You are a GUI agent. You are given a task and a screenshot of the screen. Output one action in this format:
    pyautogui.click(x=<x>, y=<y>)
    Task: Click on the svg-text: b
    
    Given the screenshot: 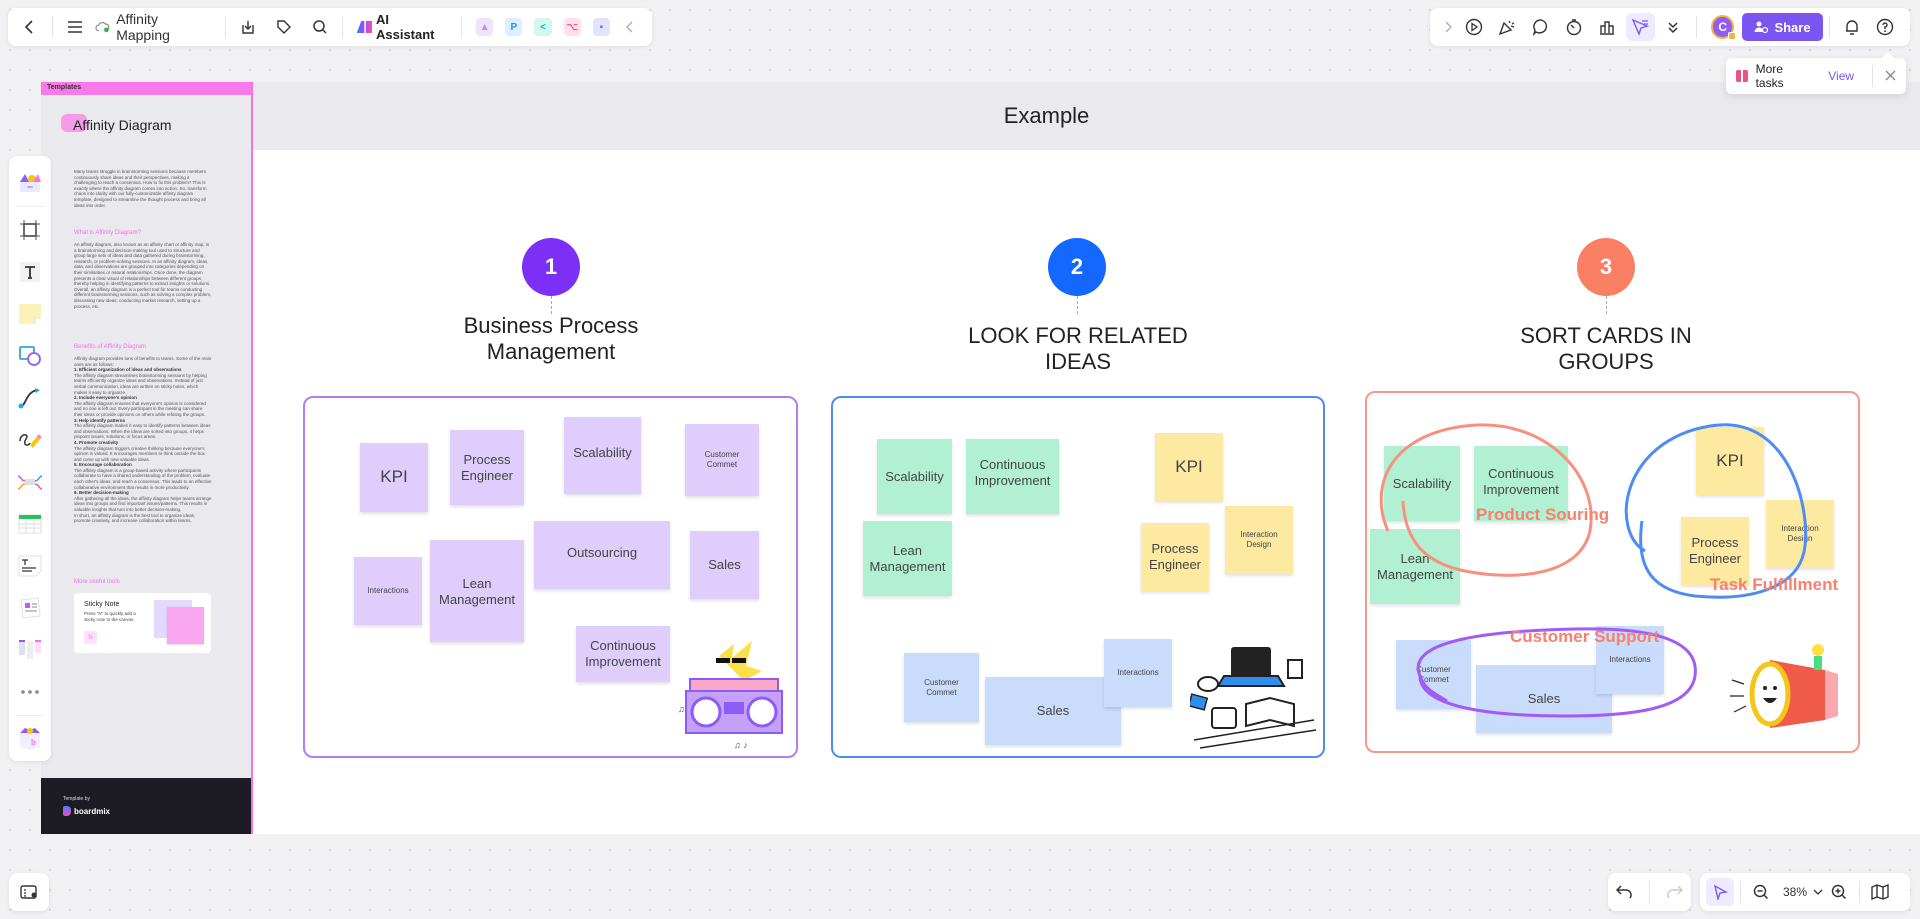 What is the action you would take?
    pyautogui.click(x=33, y=742)
    